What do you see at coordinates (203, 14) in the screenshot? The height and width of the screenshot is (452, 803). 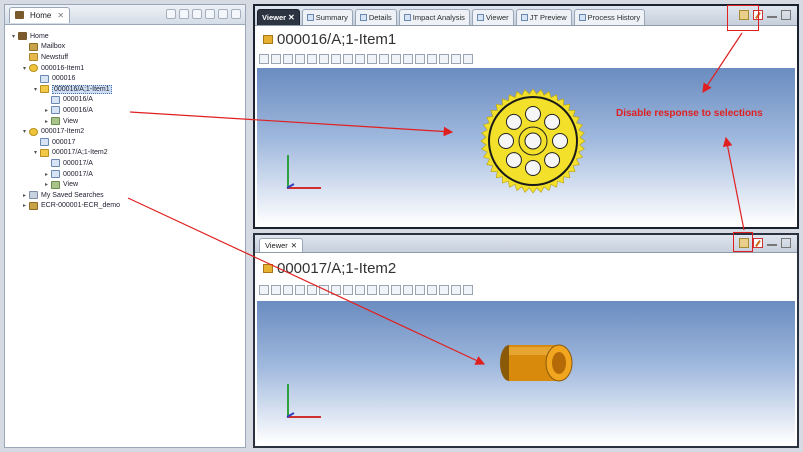 I see `home-view-toolbar` at bounding box center [203, 14].